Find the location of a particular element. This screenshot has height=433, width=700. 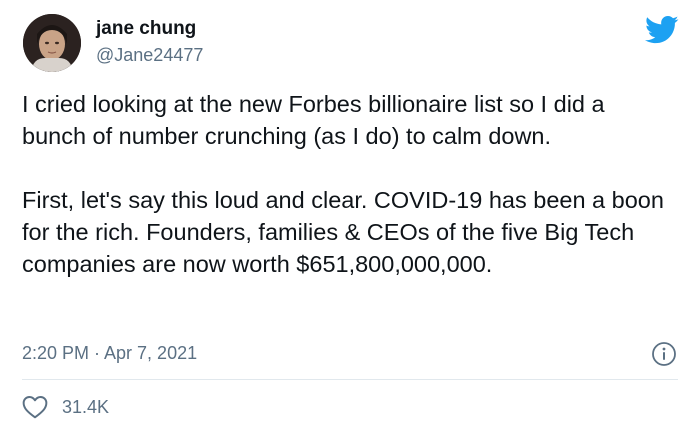

like-count: 31.4K is located at coordinates (86, 407).